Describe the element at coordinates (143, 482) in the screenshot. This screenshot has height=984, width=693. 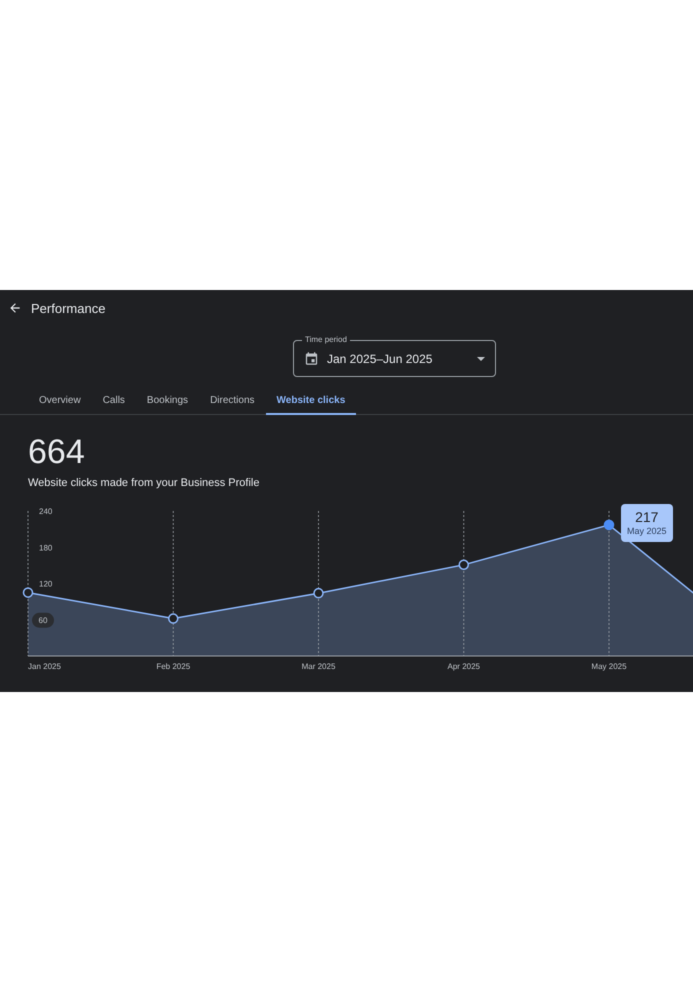
I see `summary-caption: Website clicks made from your Business Profile` at that location.